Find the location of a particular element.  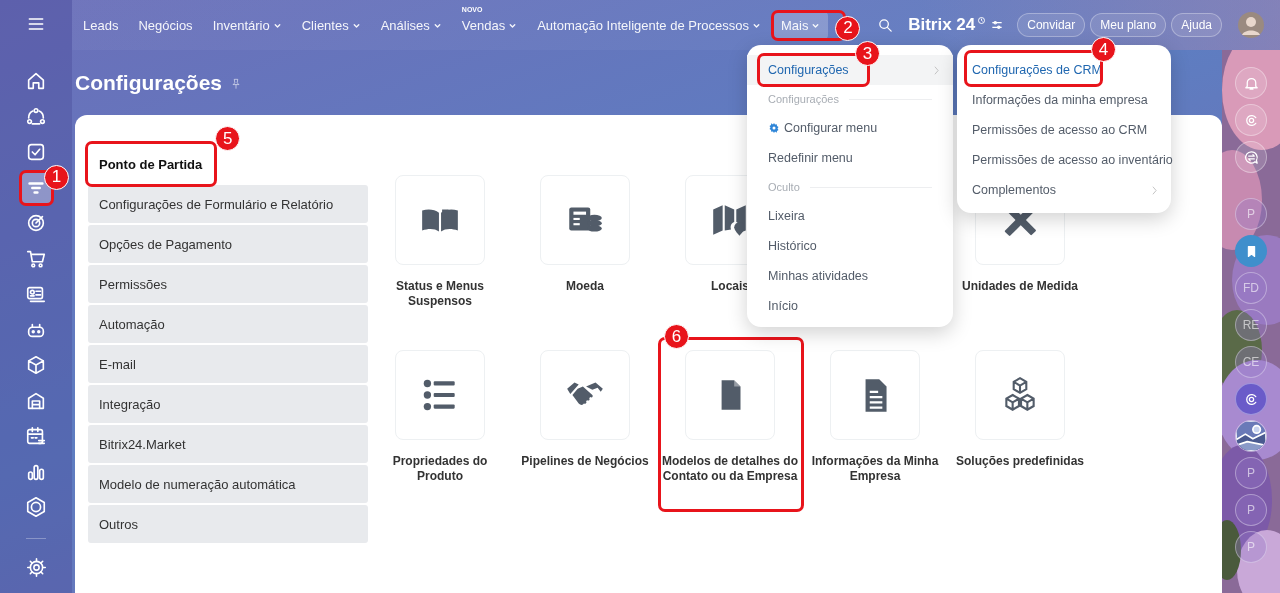

search-icon is located at coordinates (886, 25).